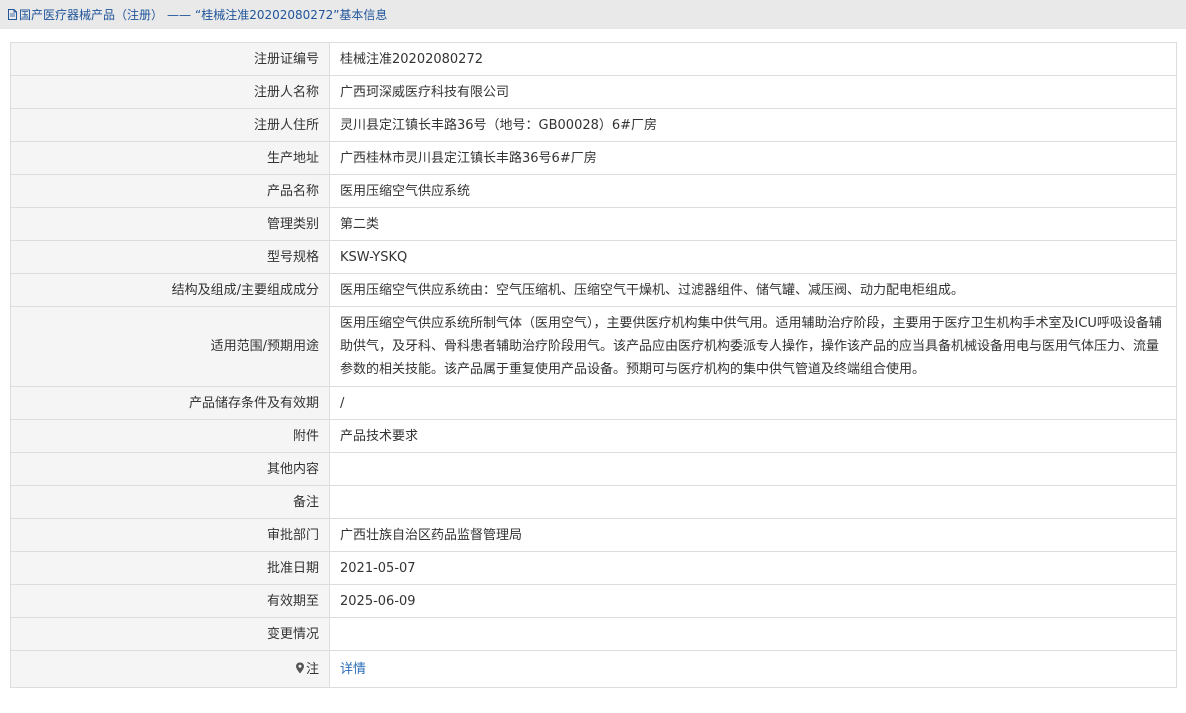  I want to click on table-row: 批准日期 2021-05-07, so click(593, 568).